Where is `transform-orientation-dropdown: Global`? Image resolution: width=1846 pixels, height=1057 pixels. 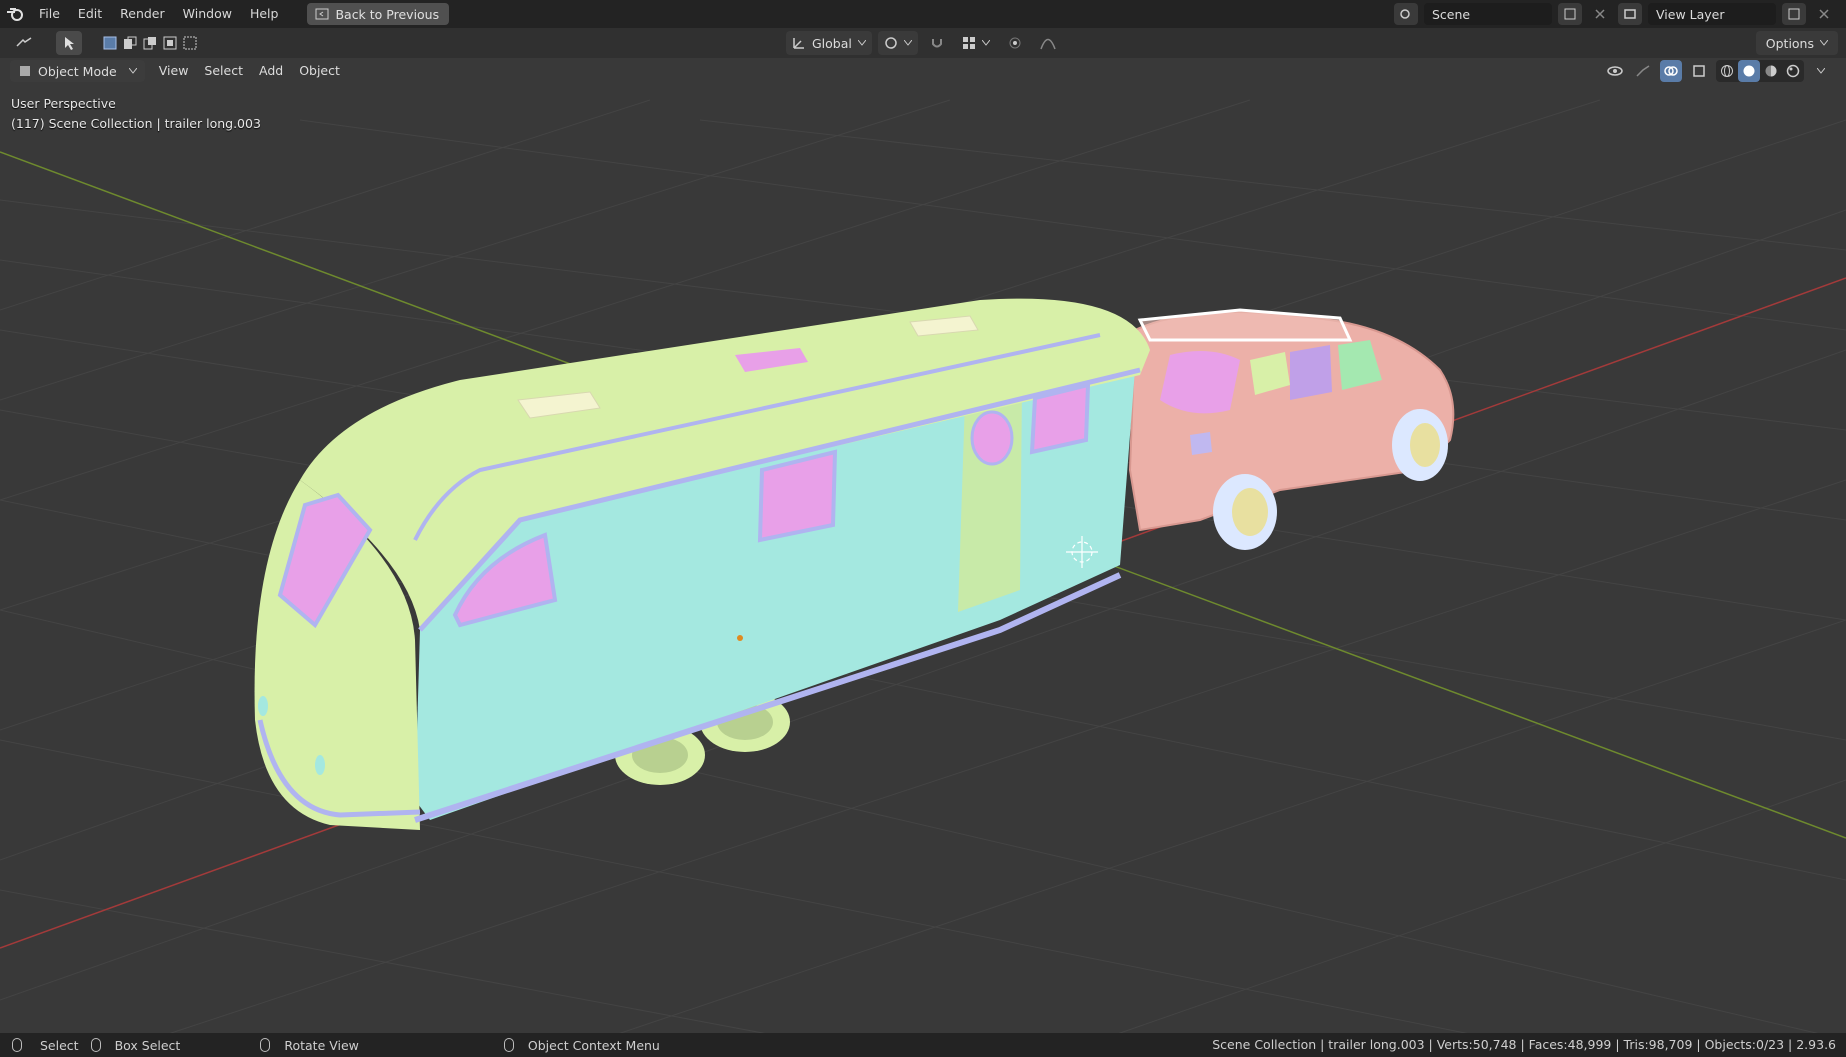
transform-orientation-dropdown: Global is located at coordinates (829, 43).